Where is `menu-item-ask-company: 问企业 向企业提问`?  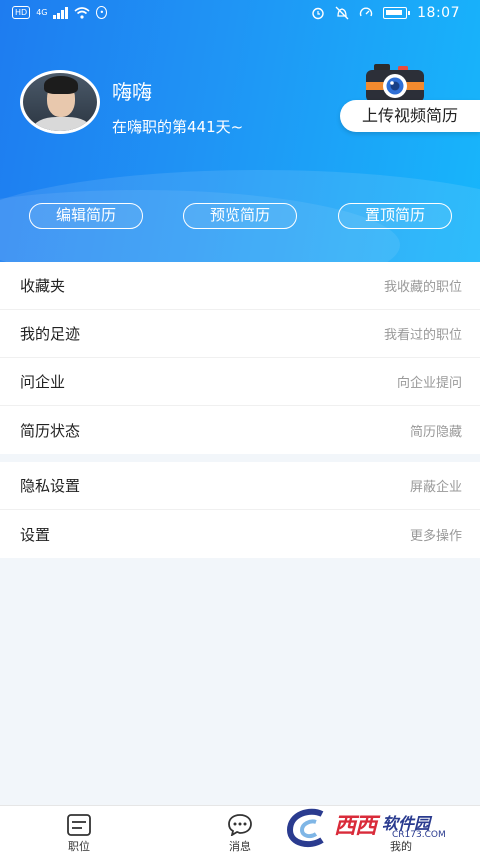 menu-item-ask-company: 问企业 向企业提问 is located at coordinates (240, 382).